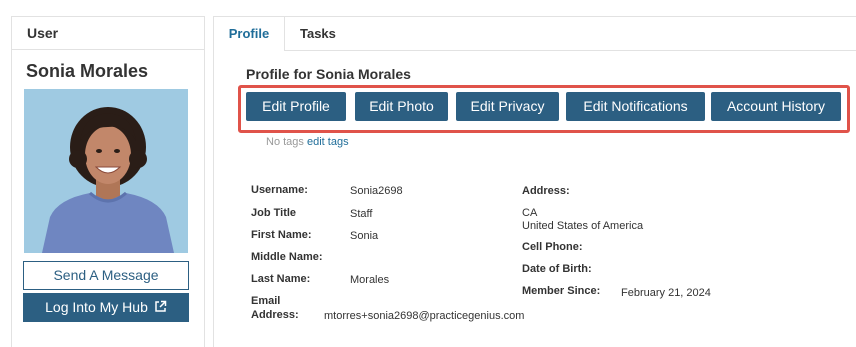 The width and height of the screenshot is (856, 347). I want to click on edit-privacy-button: Edit Privacy, so click(507, 106).